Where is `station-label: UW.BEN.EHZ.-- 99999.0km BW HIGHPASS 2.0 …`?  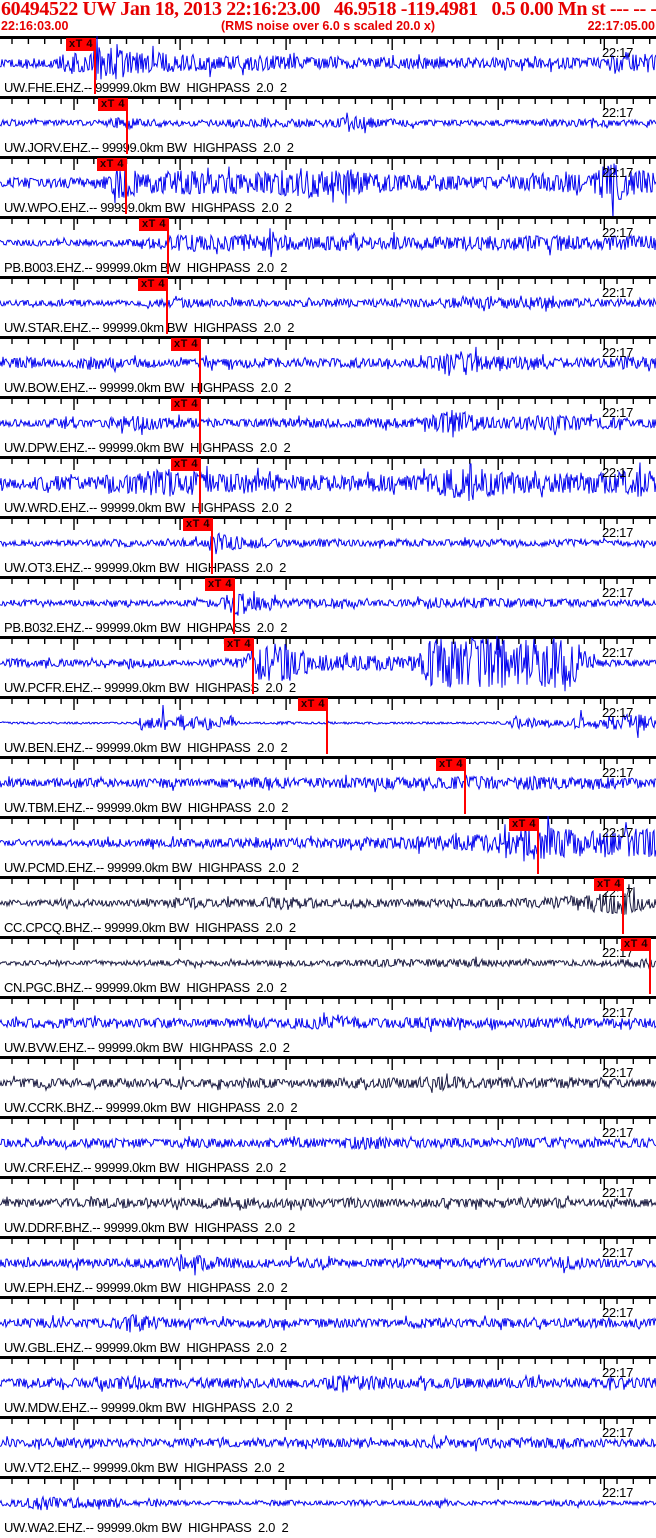
station-label: UW.BEN.EHZ.-- 99999.0km BW HIGHPASS 2.0 … is located at coordinates (146, 747).